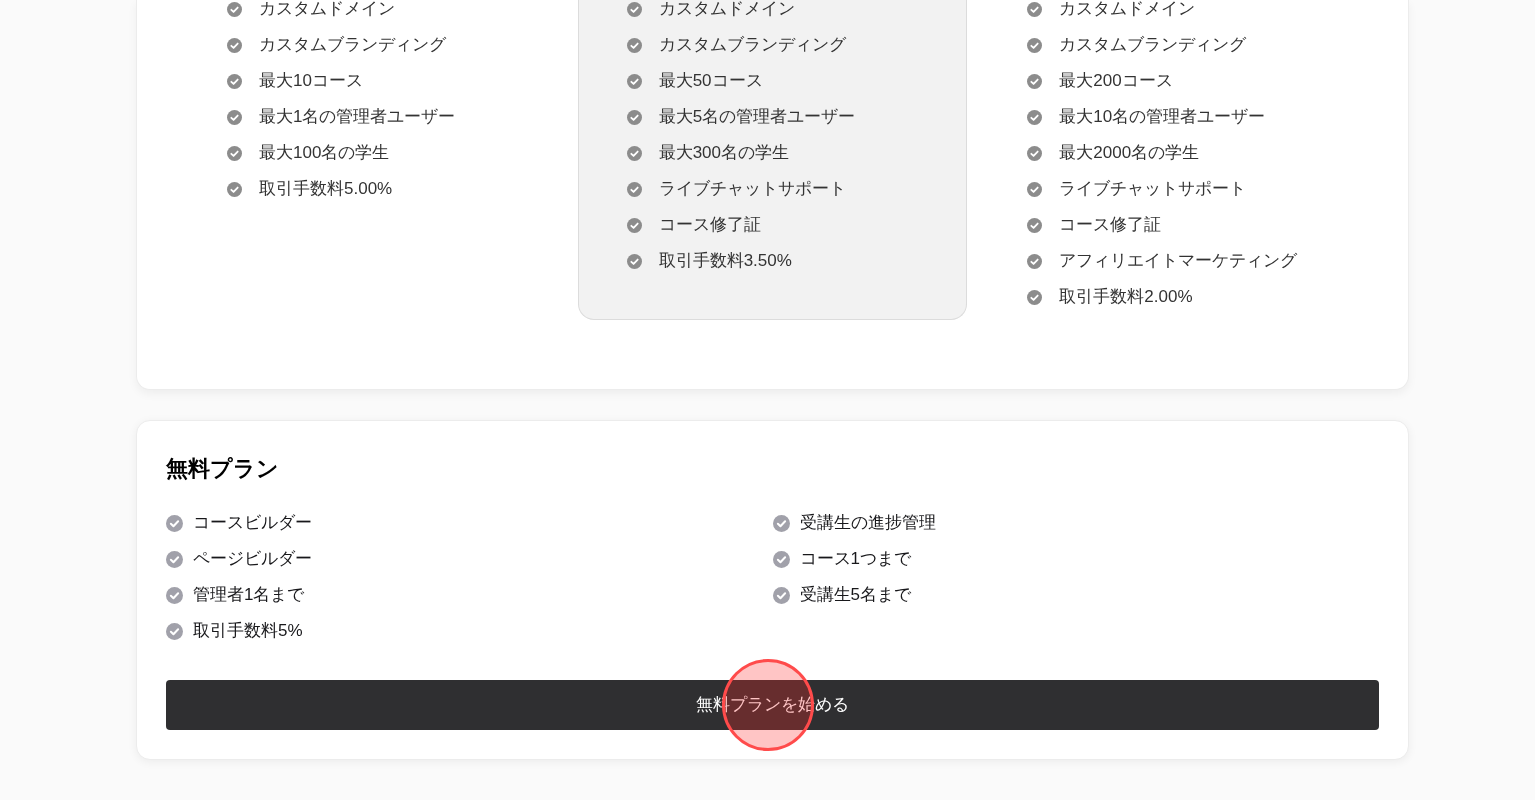 The image size is (1535, 800). I want to click on feature-text: 取引手数料2.00%, so click(1126, 297).